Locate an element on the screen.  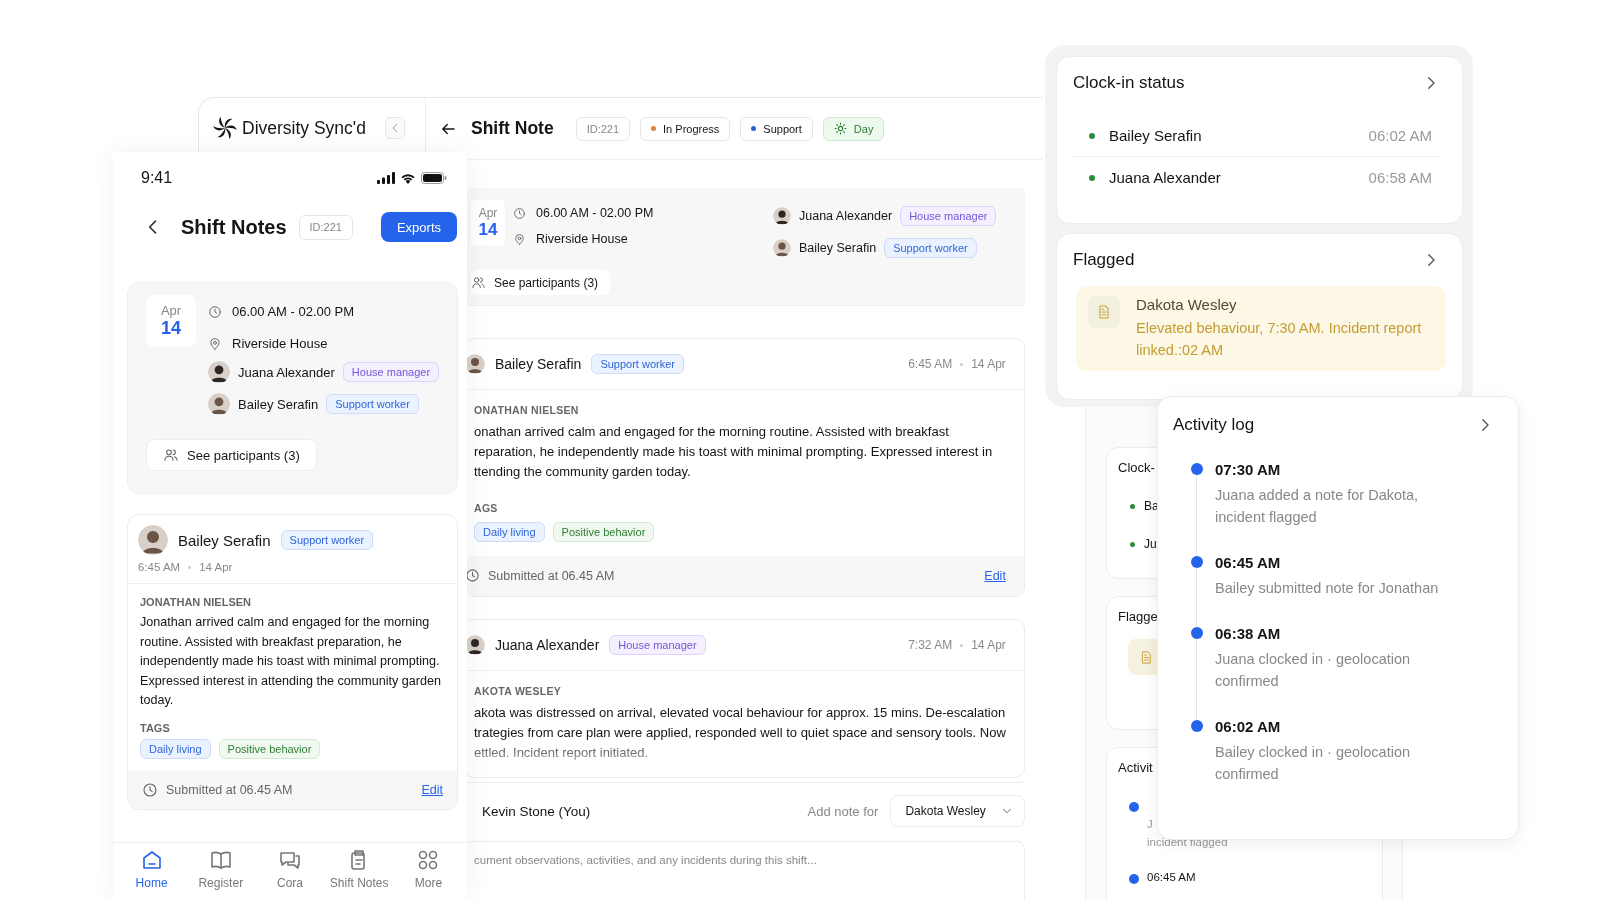
nav-tab: Home is located at coordinates (152, 871).